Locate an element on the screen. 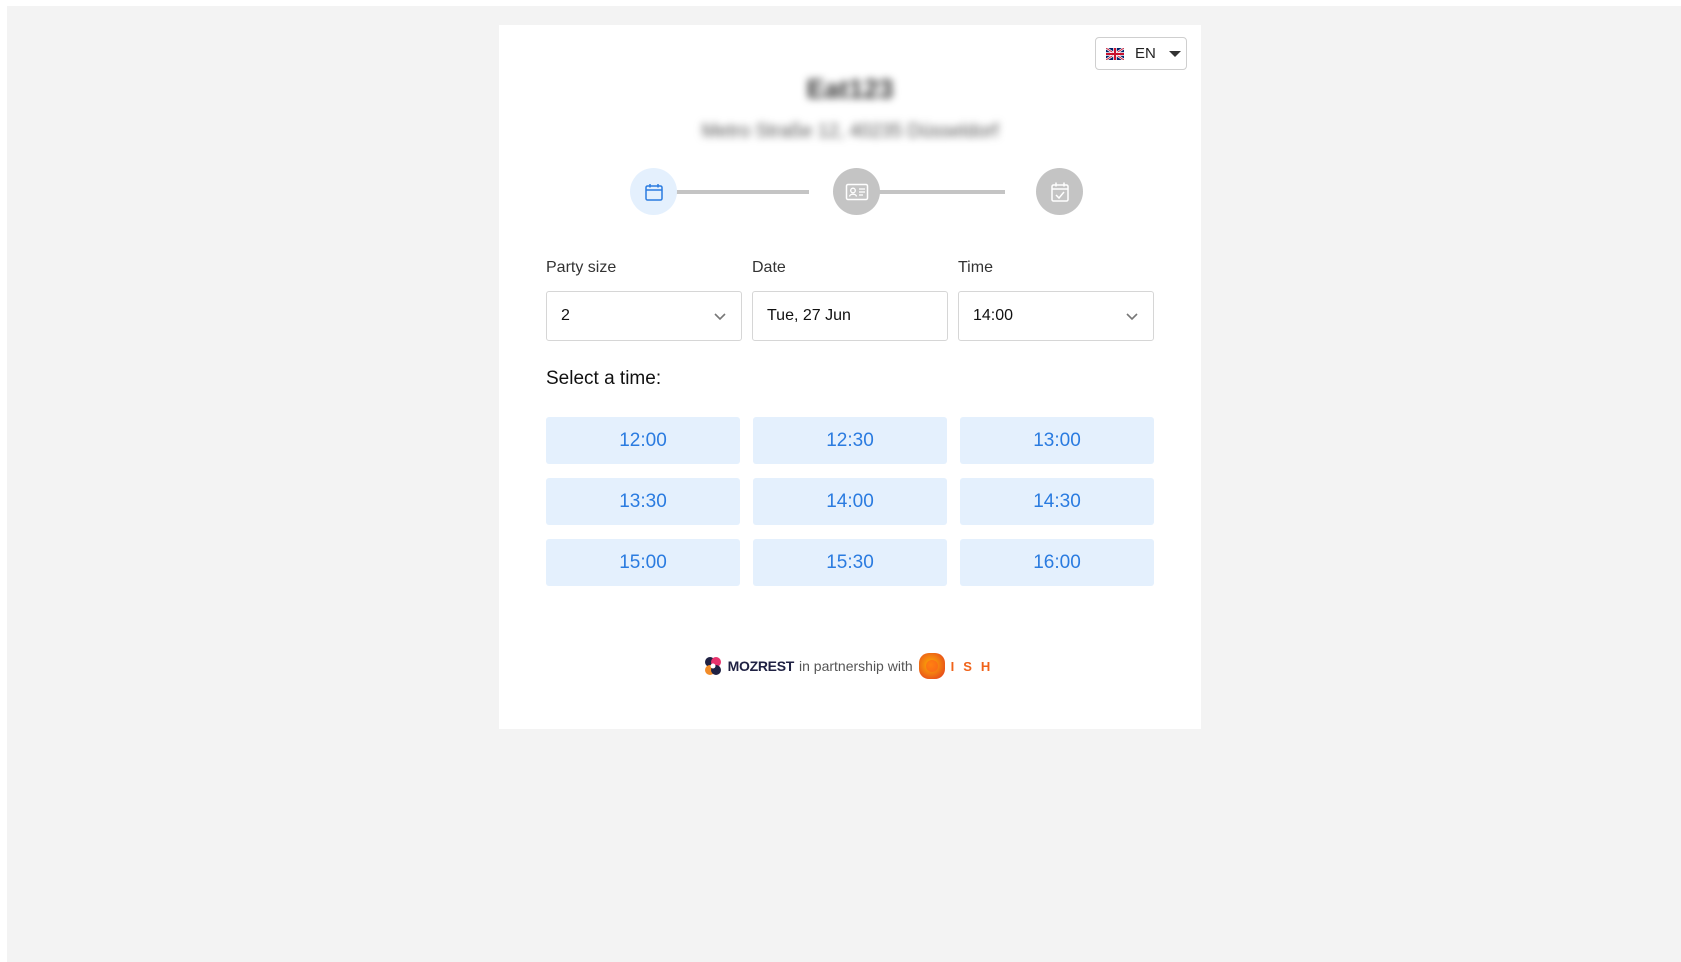 The height and width of the screenshot is (962, 1681). ish-logo-icon is located at coordinates (931, 666).